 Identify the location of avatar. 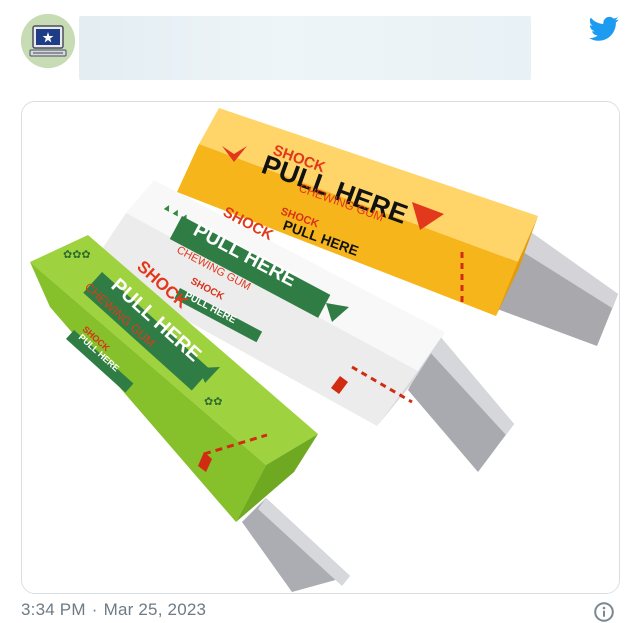
(48, 41).